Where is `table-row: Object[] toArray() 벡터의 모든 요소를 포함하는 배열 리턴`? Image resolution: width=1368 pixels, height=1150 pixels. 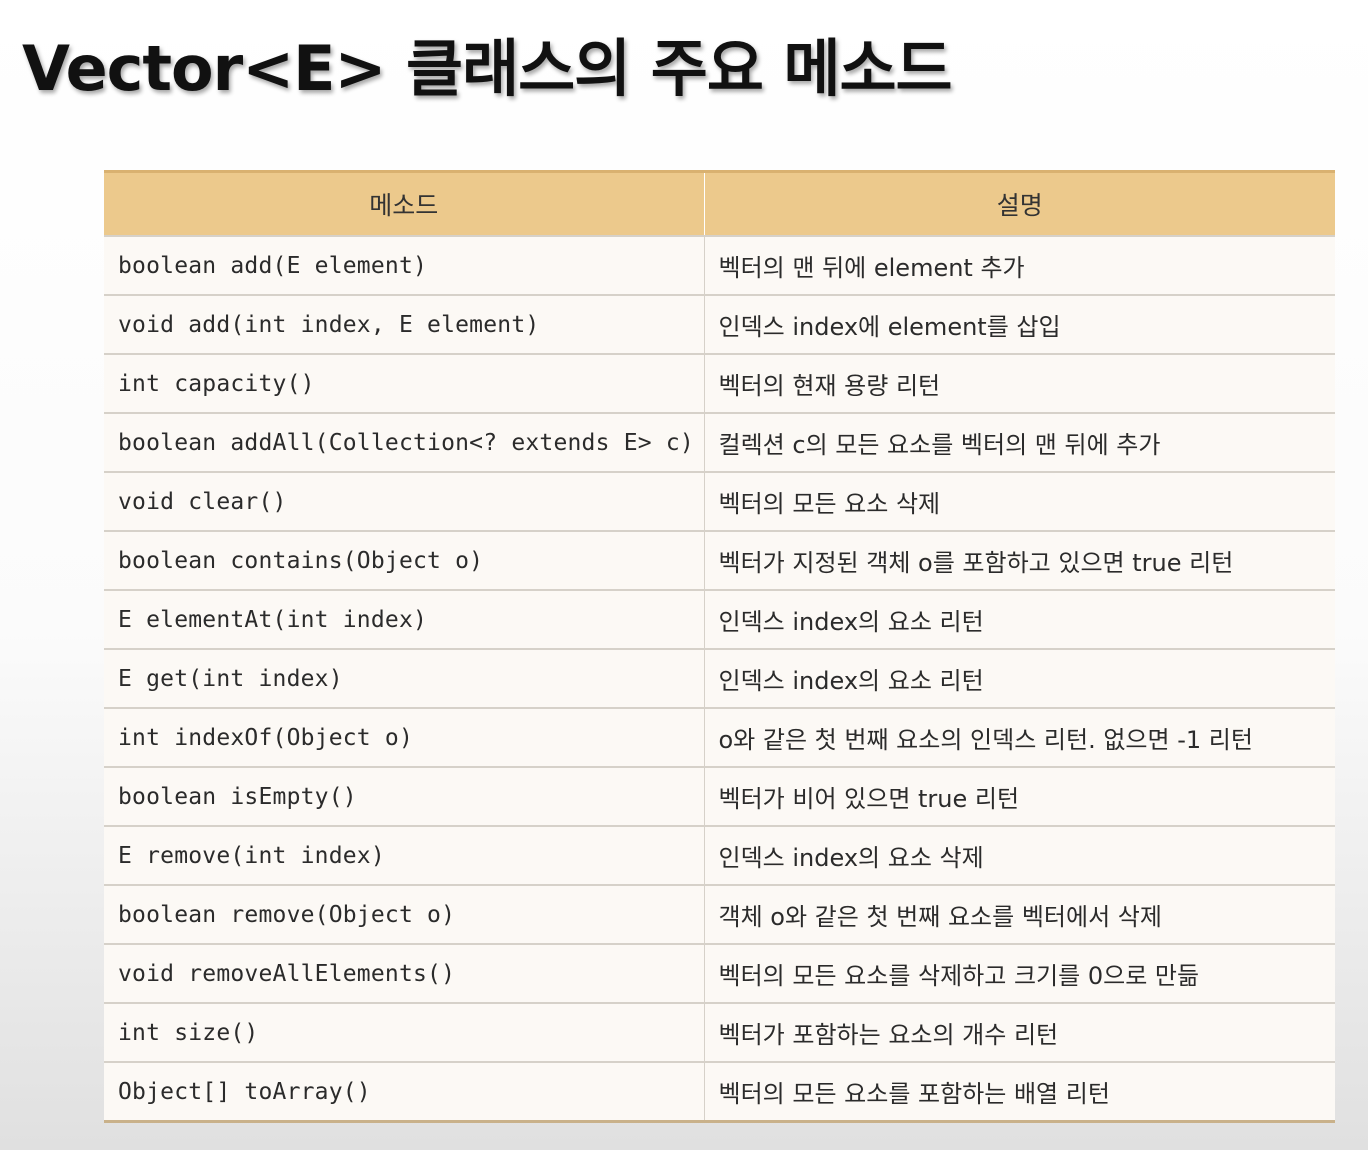
table-row: Object[] toArray() 벡터의 모든 요소를 포함하는 배열 리턴 is located at coordinates (719, 1090).